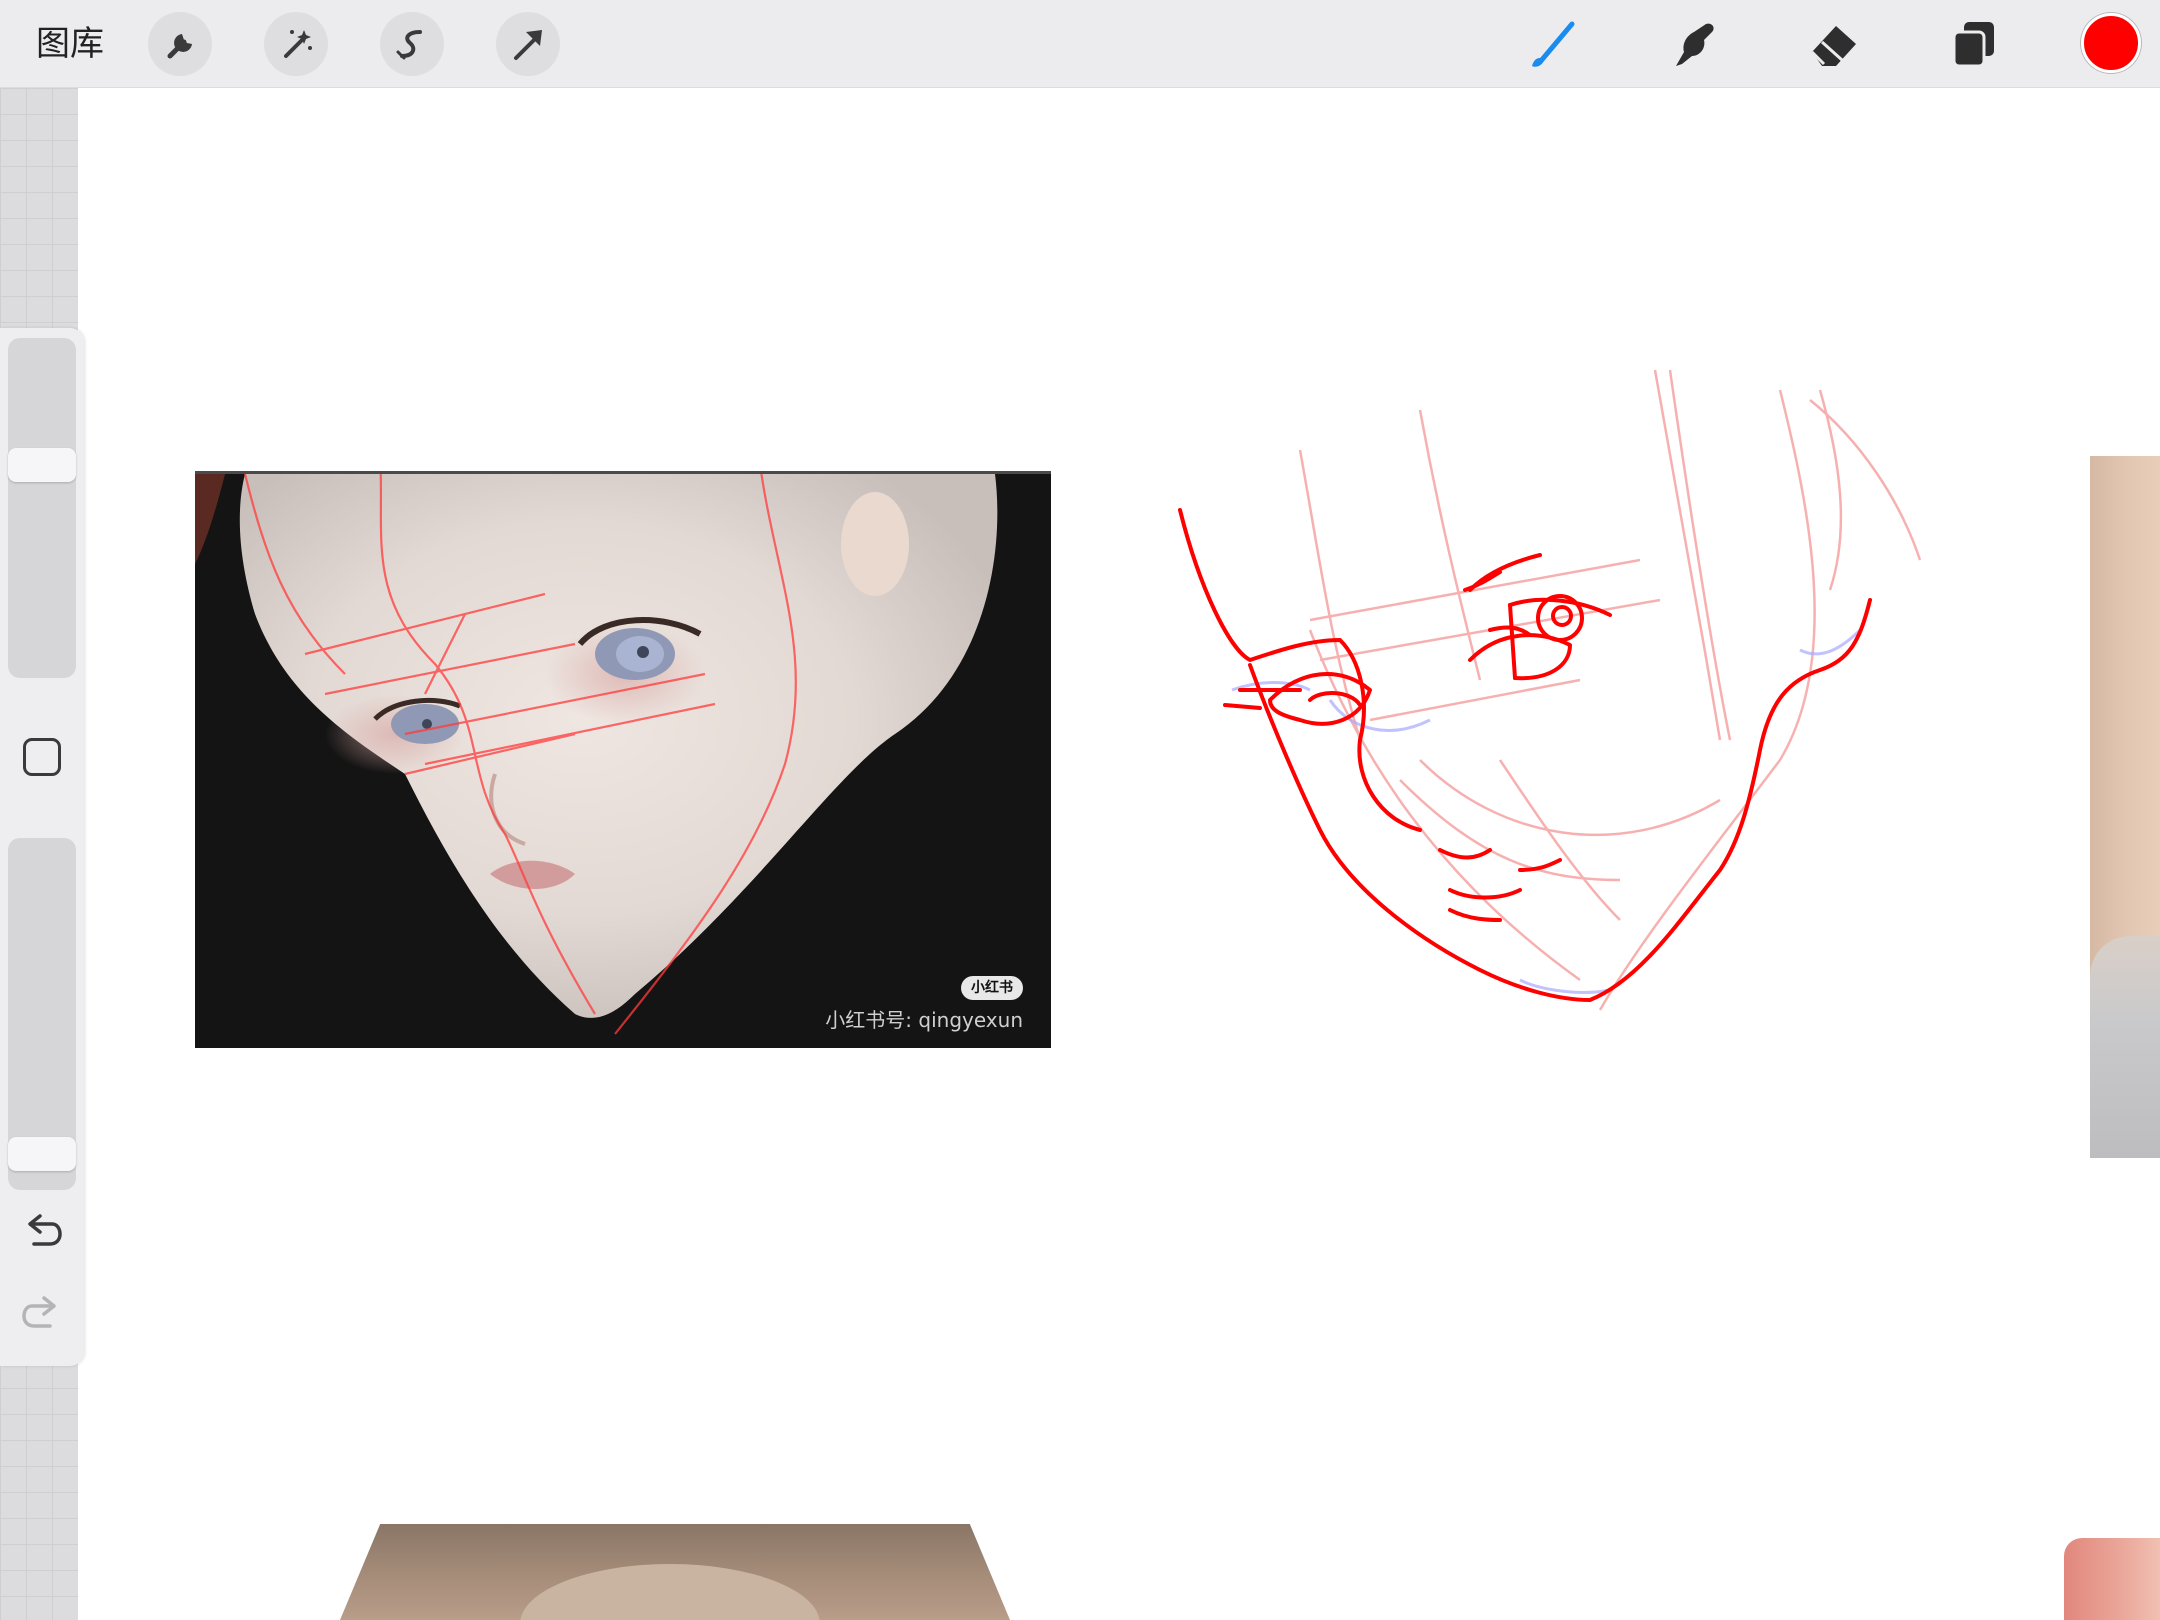  I want to click on sketch-lines, so click(1550, 690).